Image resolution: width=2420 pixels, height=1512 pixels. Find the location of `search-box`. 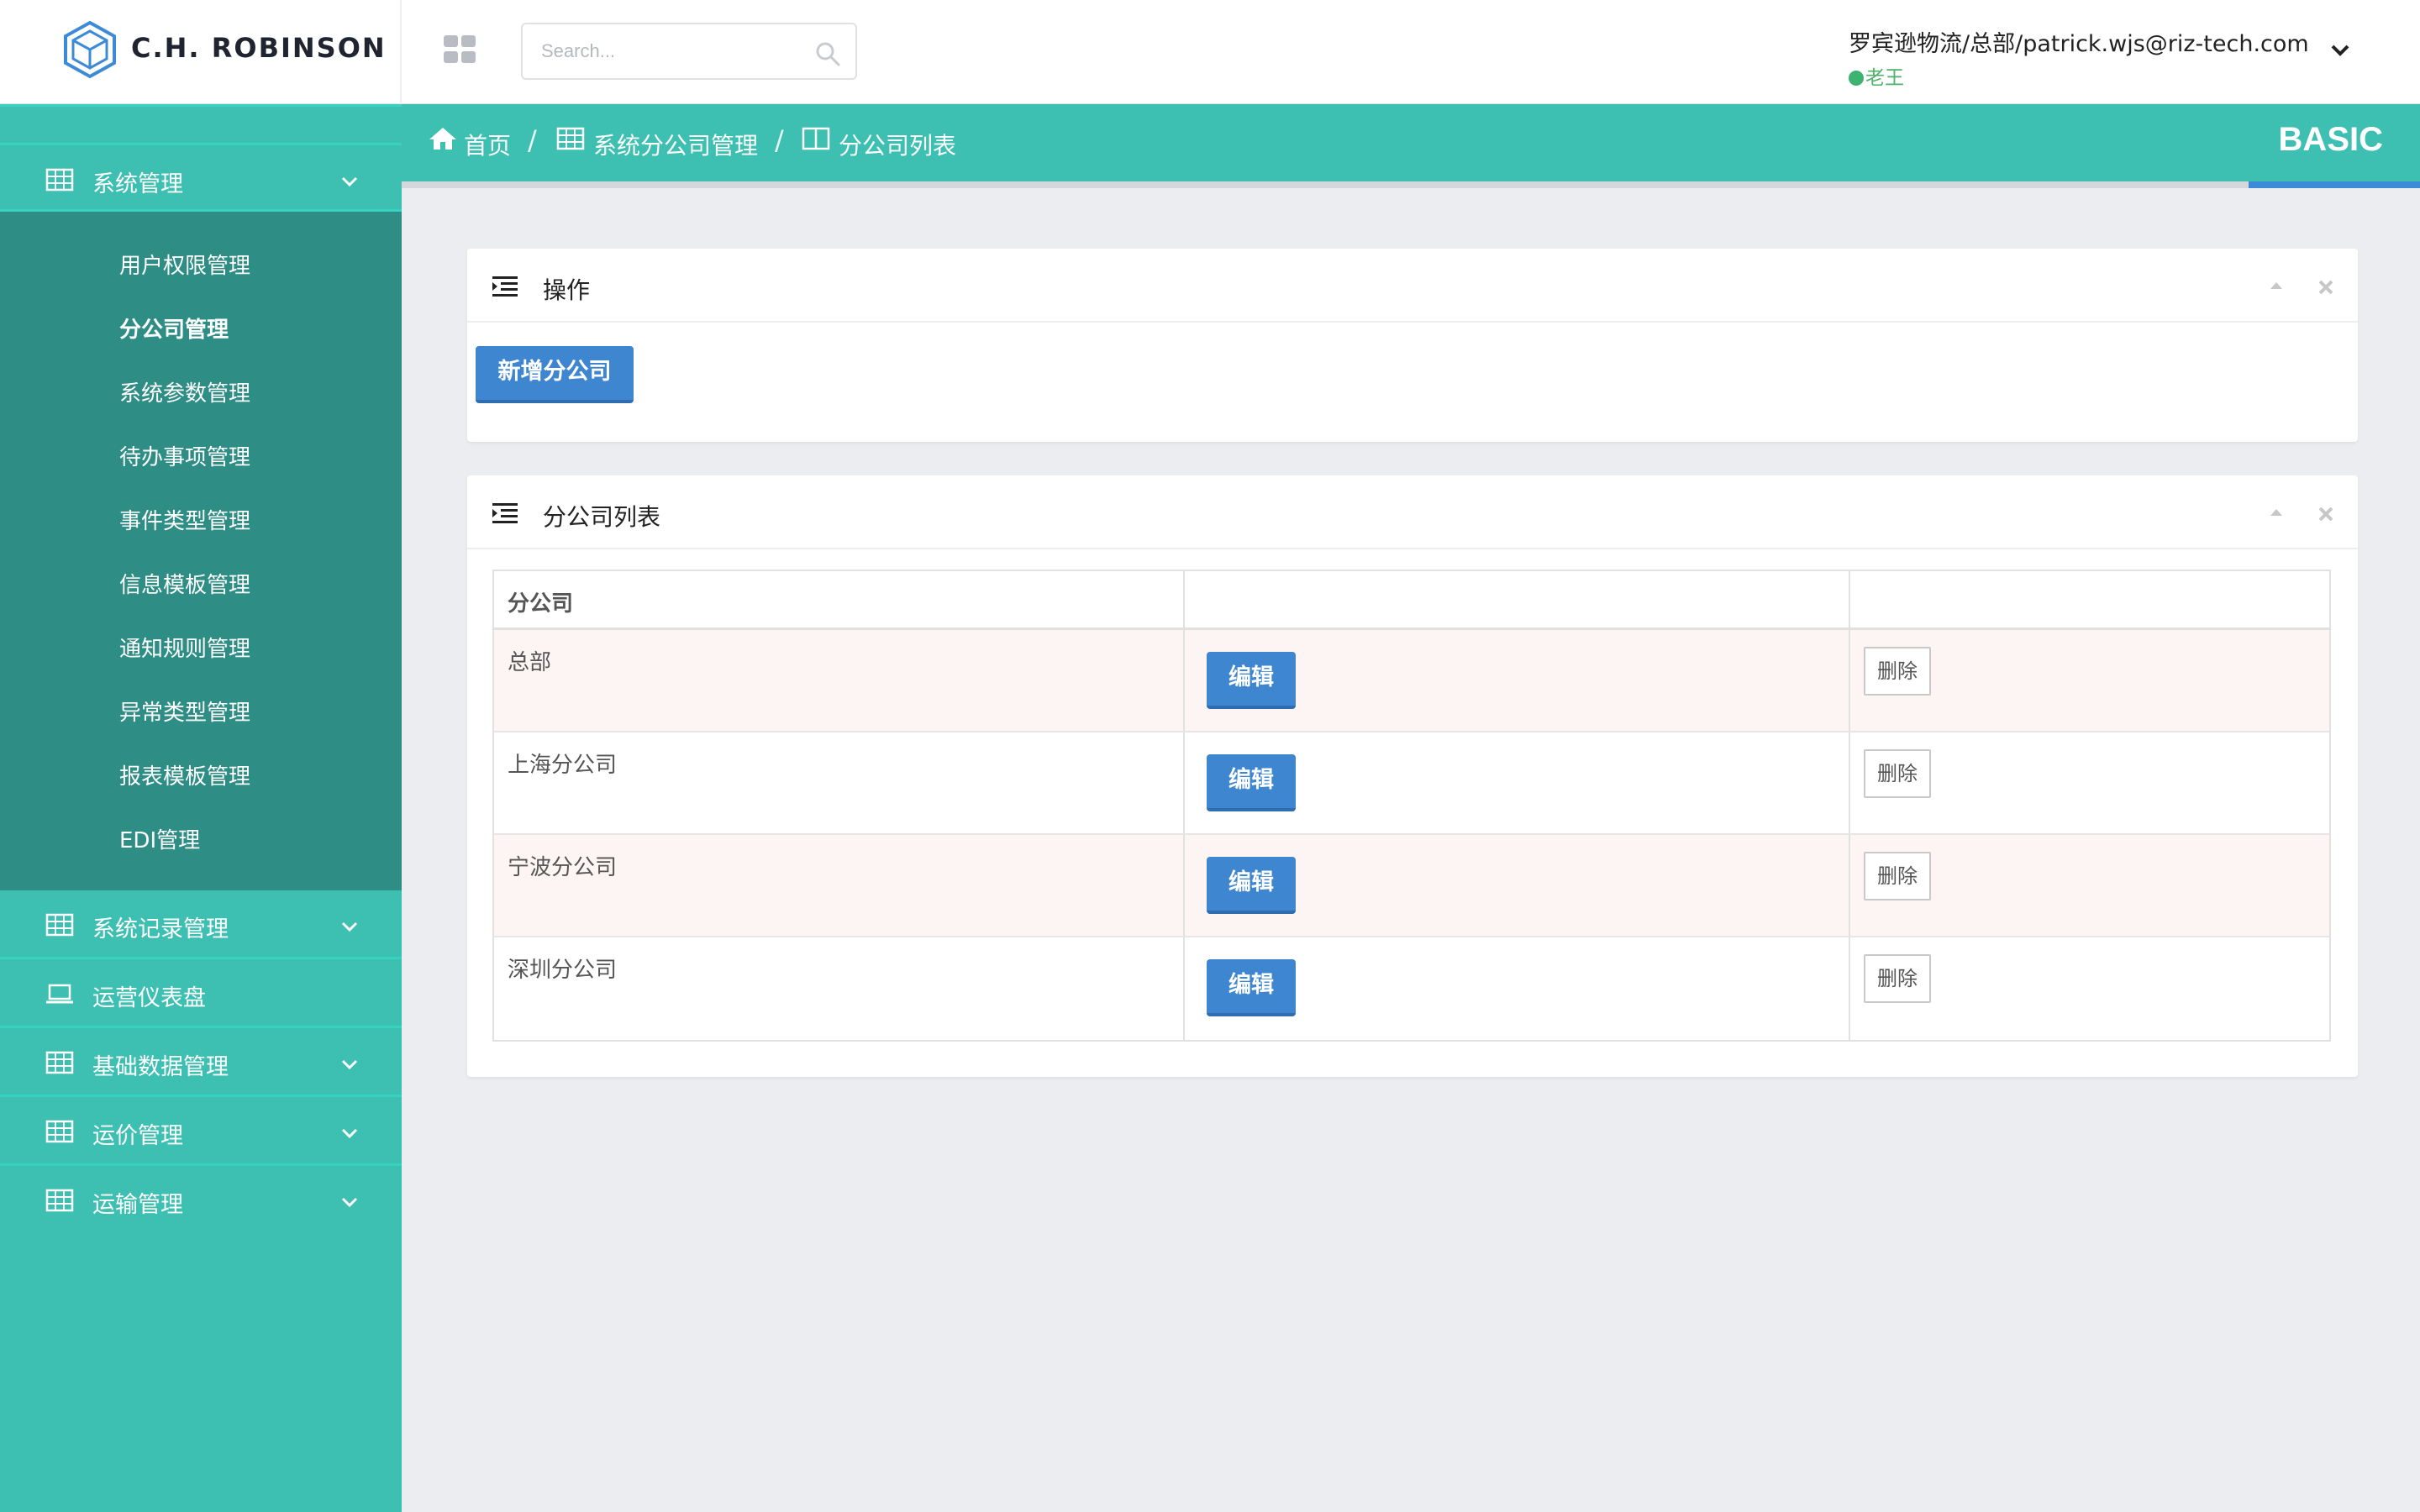

search-box is located at coordinates (689, 51).